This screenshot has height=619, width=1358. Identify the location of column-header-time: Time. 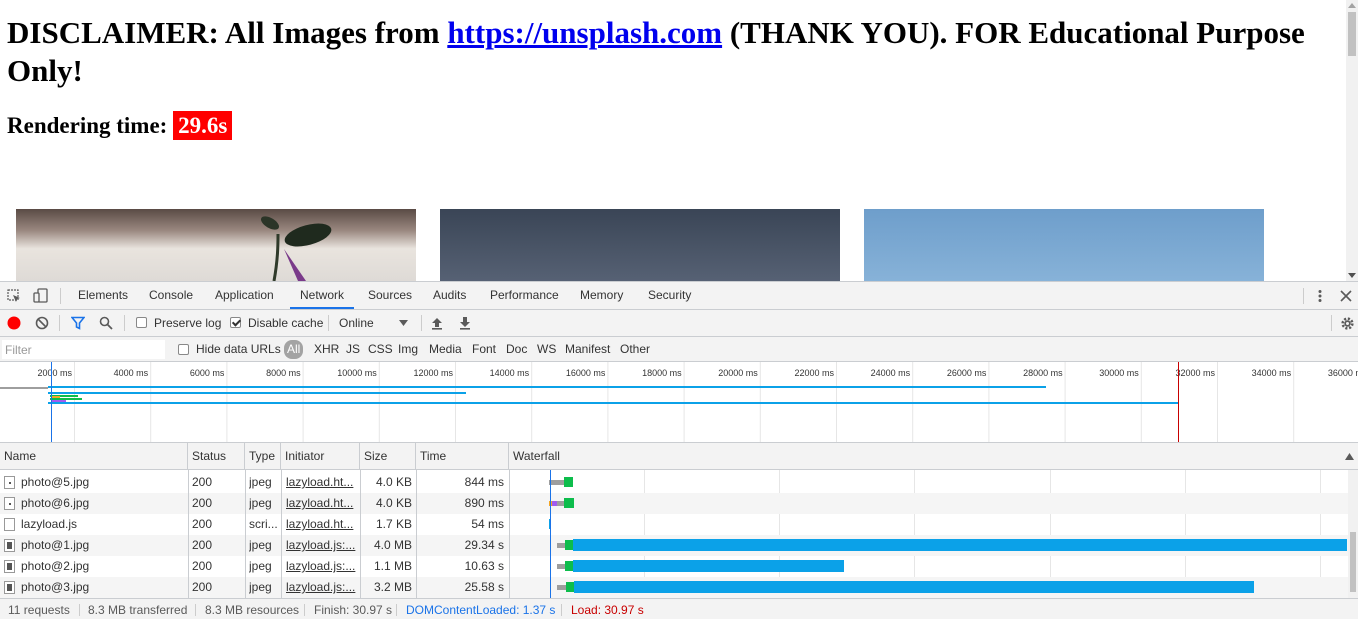
(462, 456).